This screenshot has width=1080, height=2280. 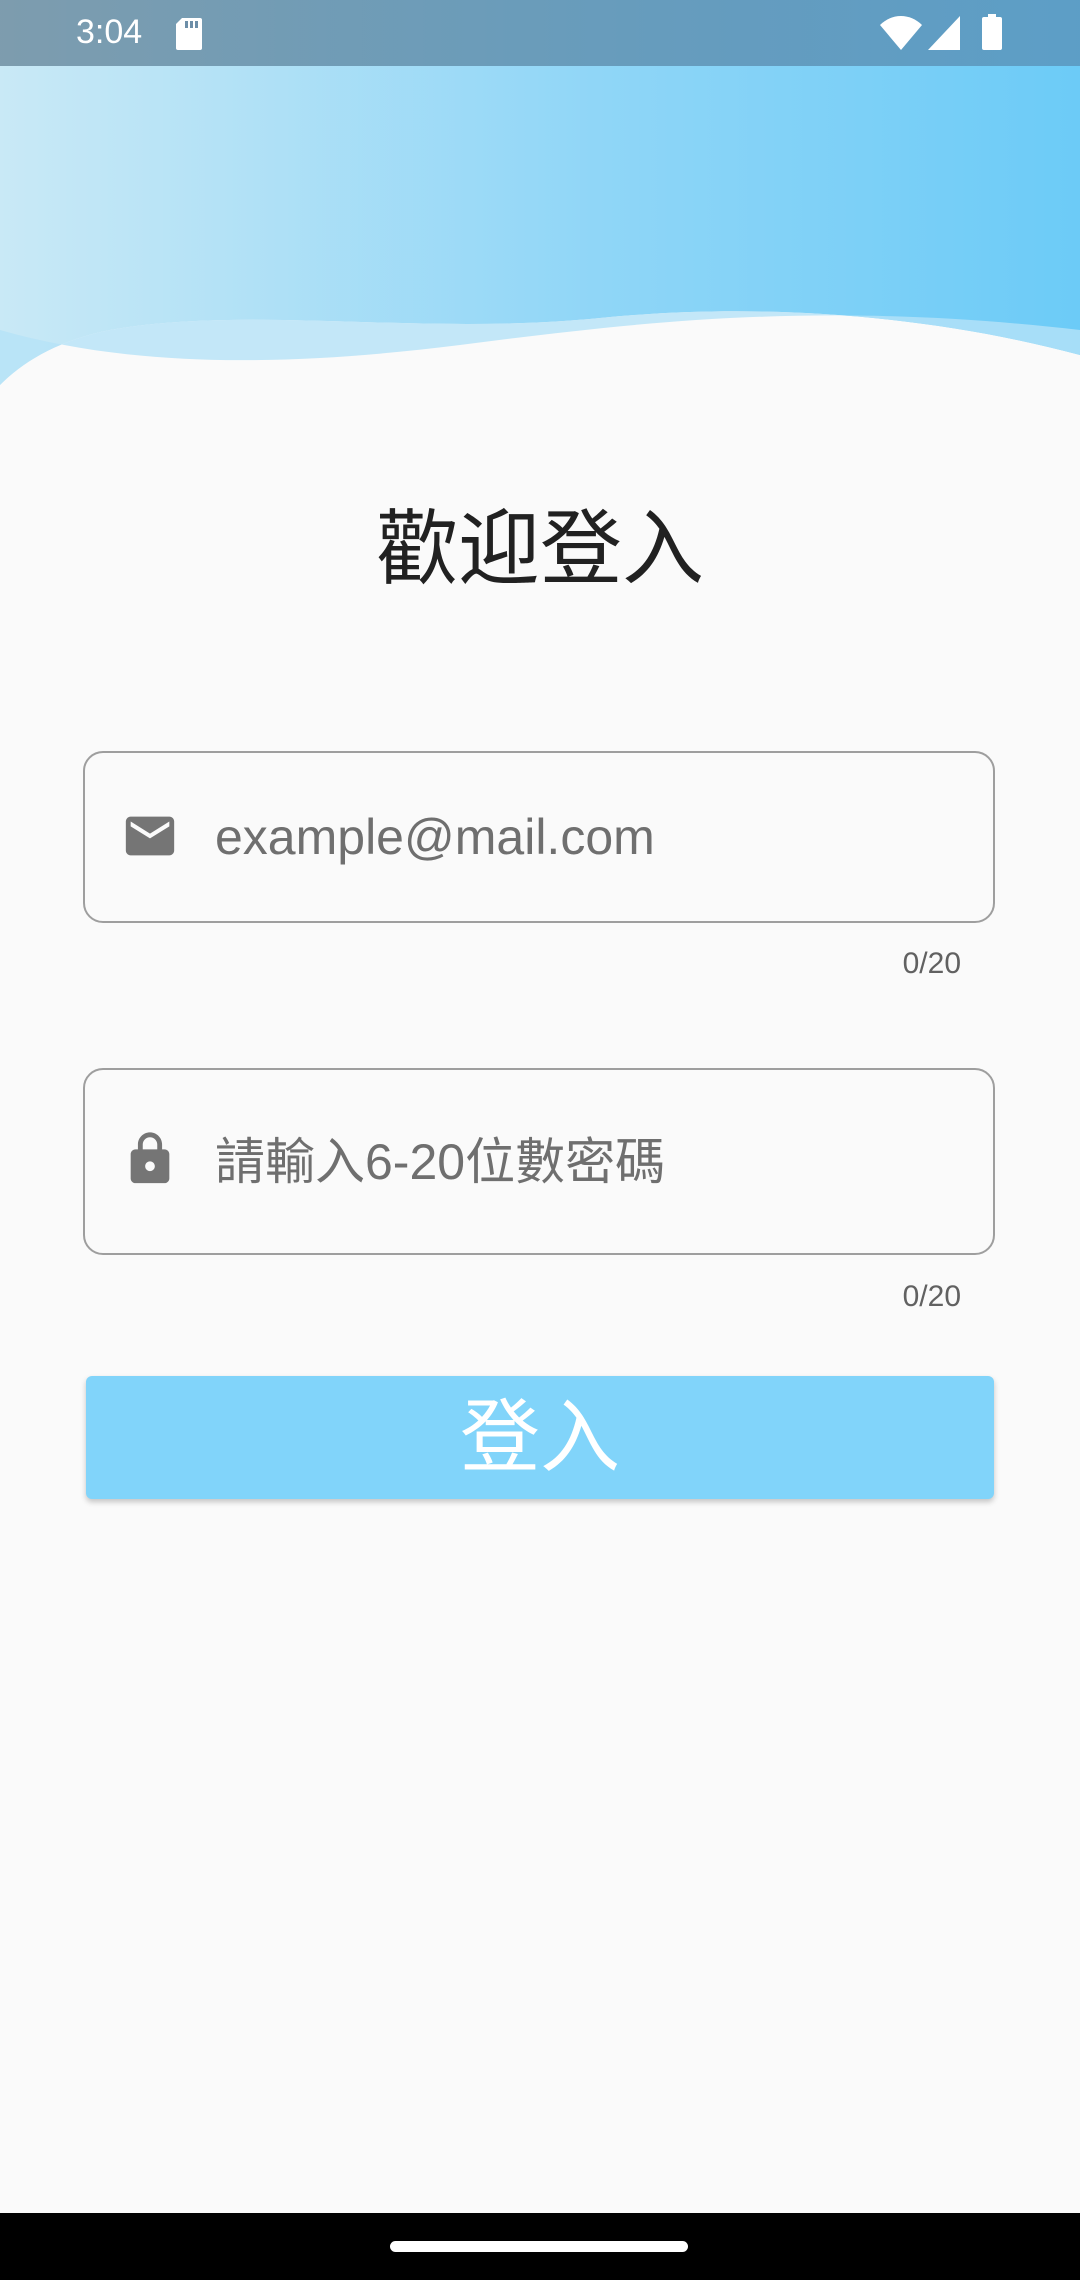 What do you see at coordinates (109, 32) in the screenshot?
I see `status-time: 3:04` at bounding box center [109, 32].